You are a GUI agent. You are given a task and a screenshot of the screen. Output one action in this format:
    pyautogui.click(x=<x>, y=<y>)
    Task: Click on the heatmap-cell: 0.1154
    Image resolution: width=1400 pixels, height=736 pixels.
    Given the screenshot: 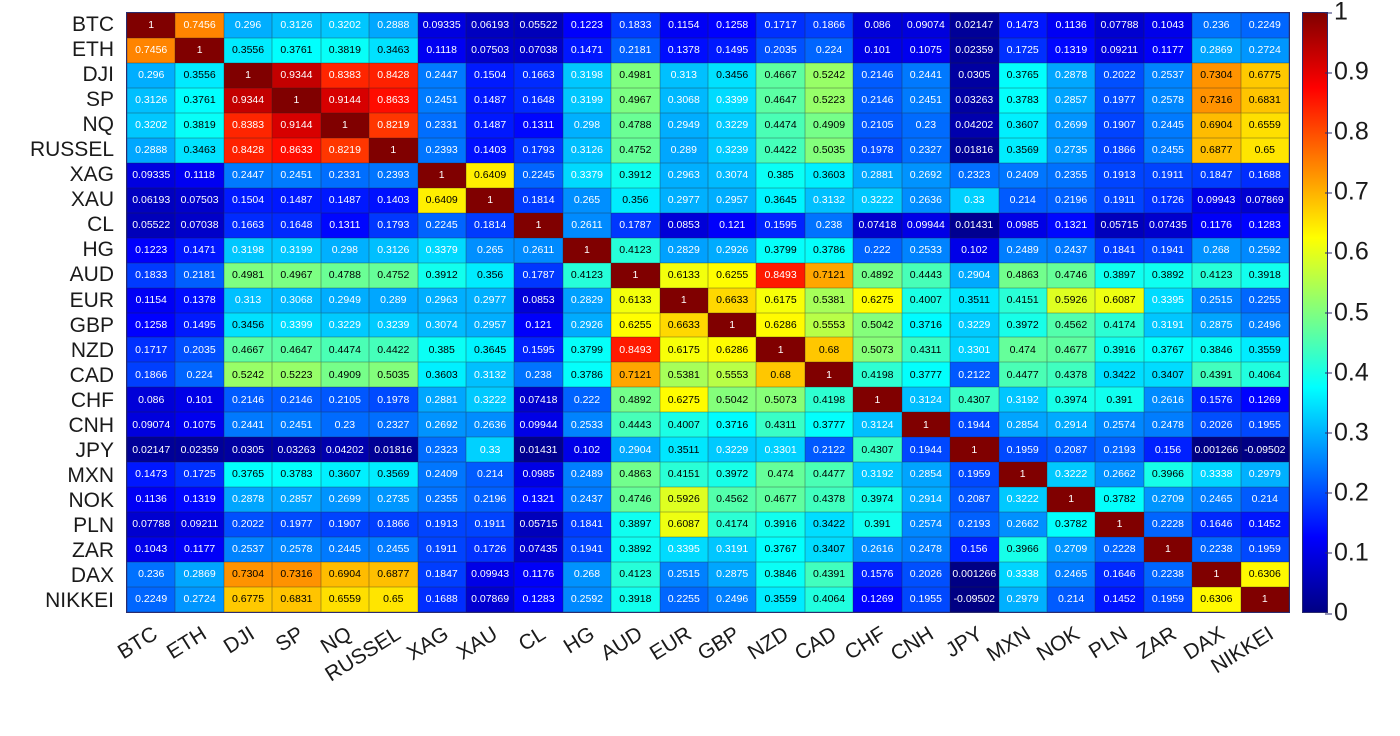 What is the action you would take?
    pyautogui.click(x=151, y=300)
    